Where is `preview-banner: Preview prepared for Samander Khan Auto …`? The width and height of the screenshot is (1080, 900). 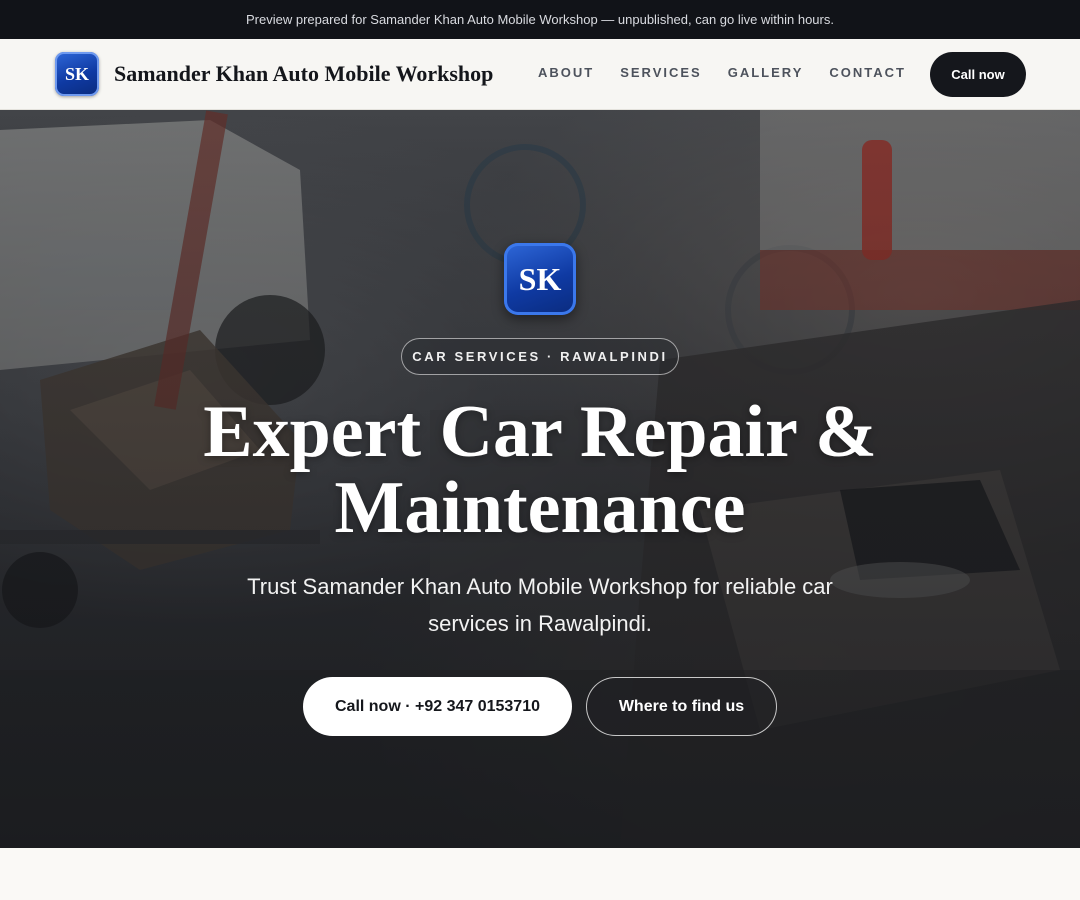
preview-banner: Preview prepared for Samander Khan Auto … is located at coordinates (540, 19).